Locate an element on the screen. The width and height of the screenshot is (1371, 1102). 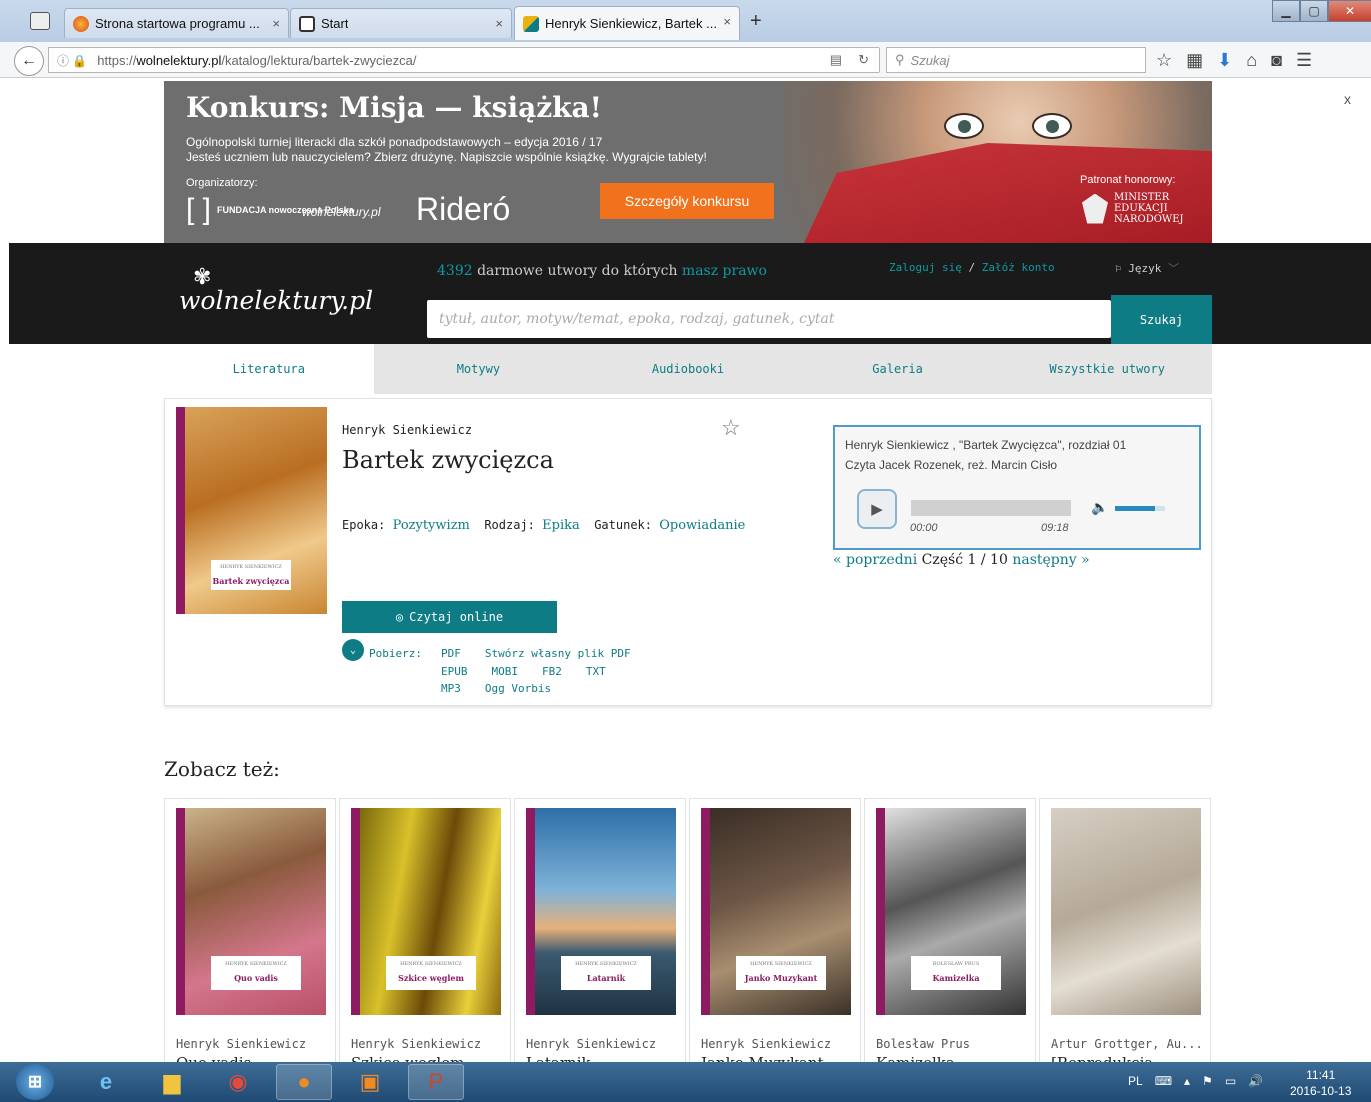
cover-label: HENRYK SIENKIEWICZ Bartek zwycięzca is located at coordinates (251, 575).